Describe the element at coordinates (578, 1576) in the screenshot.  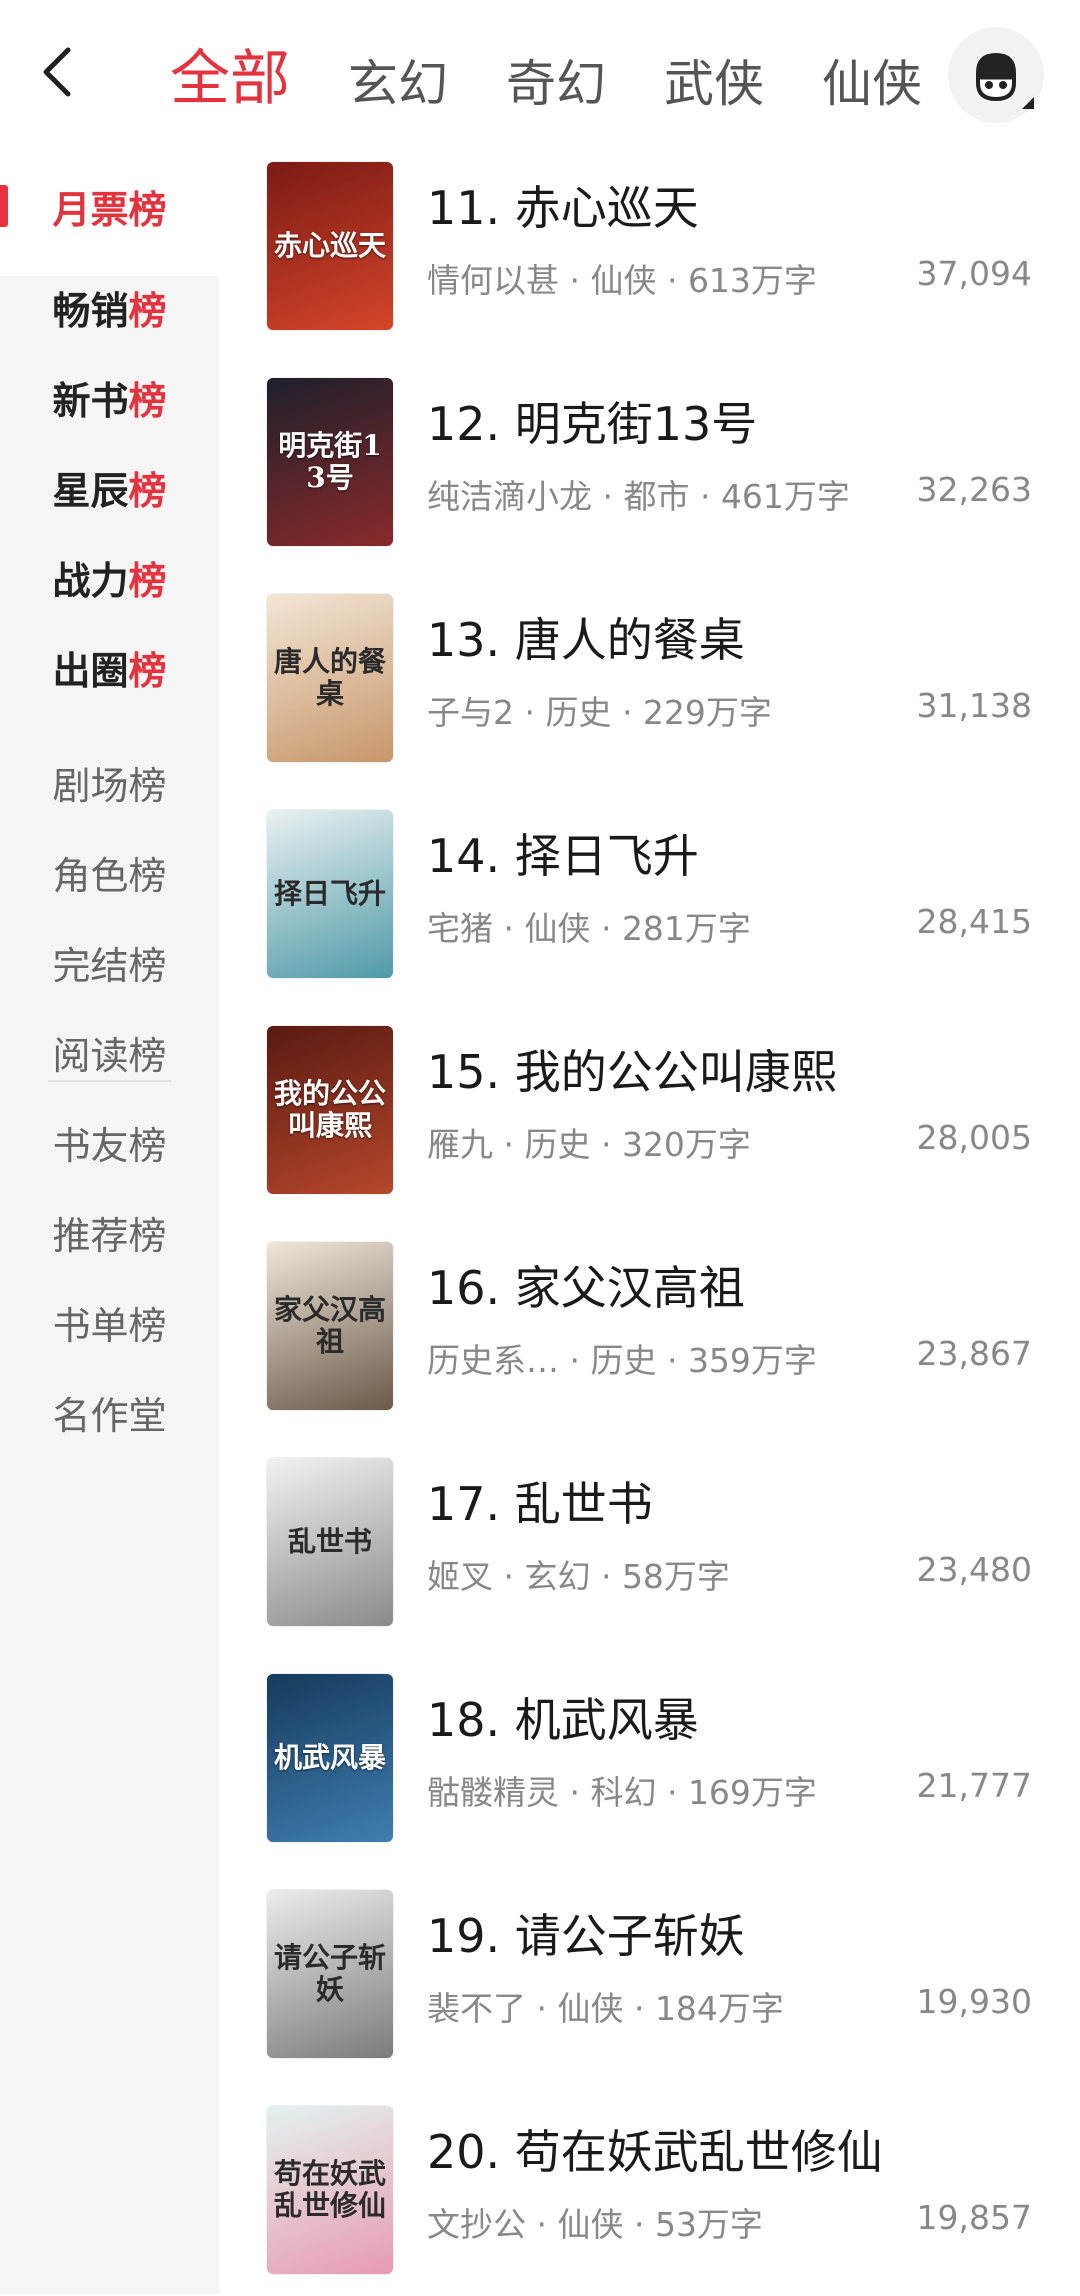
I see `book-meta: 姬叉 · 玄幻 · 58万字` at that location.